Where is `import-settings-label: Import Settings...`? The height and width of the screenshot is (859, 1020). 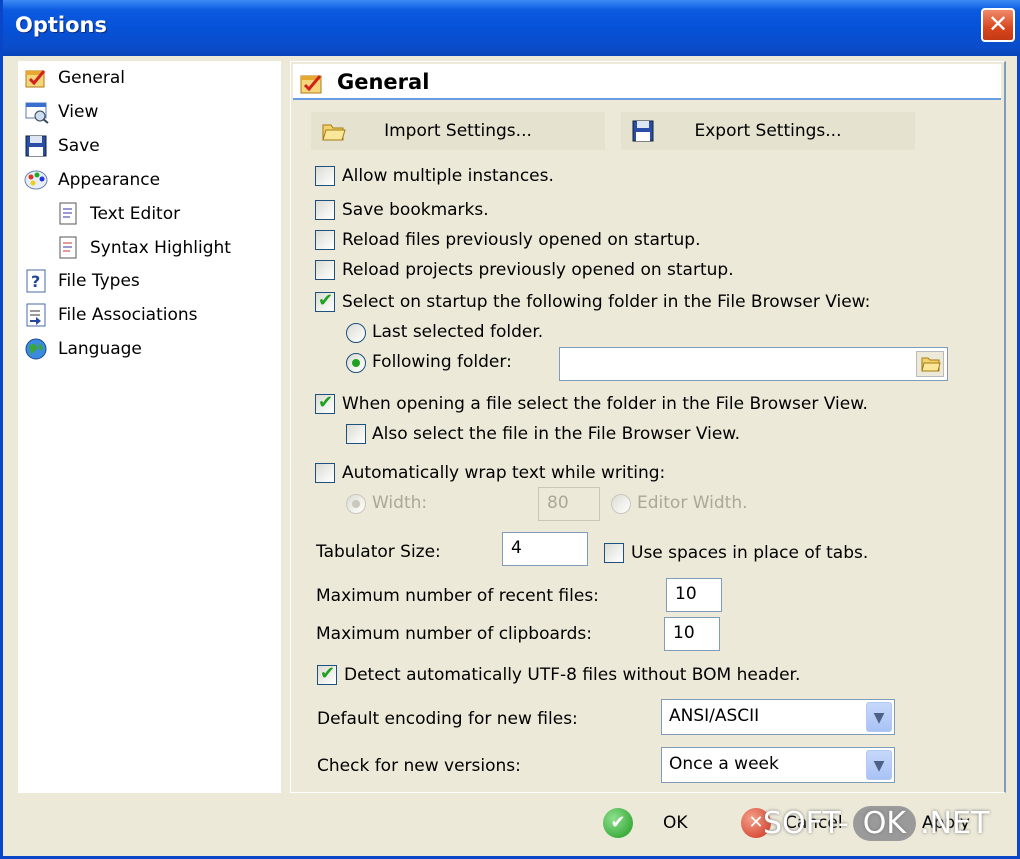
import-settings-label: Import Settings... is located at coordinates (458, 131).